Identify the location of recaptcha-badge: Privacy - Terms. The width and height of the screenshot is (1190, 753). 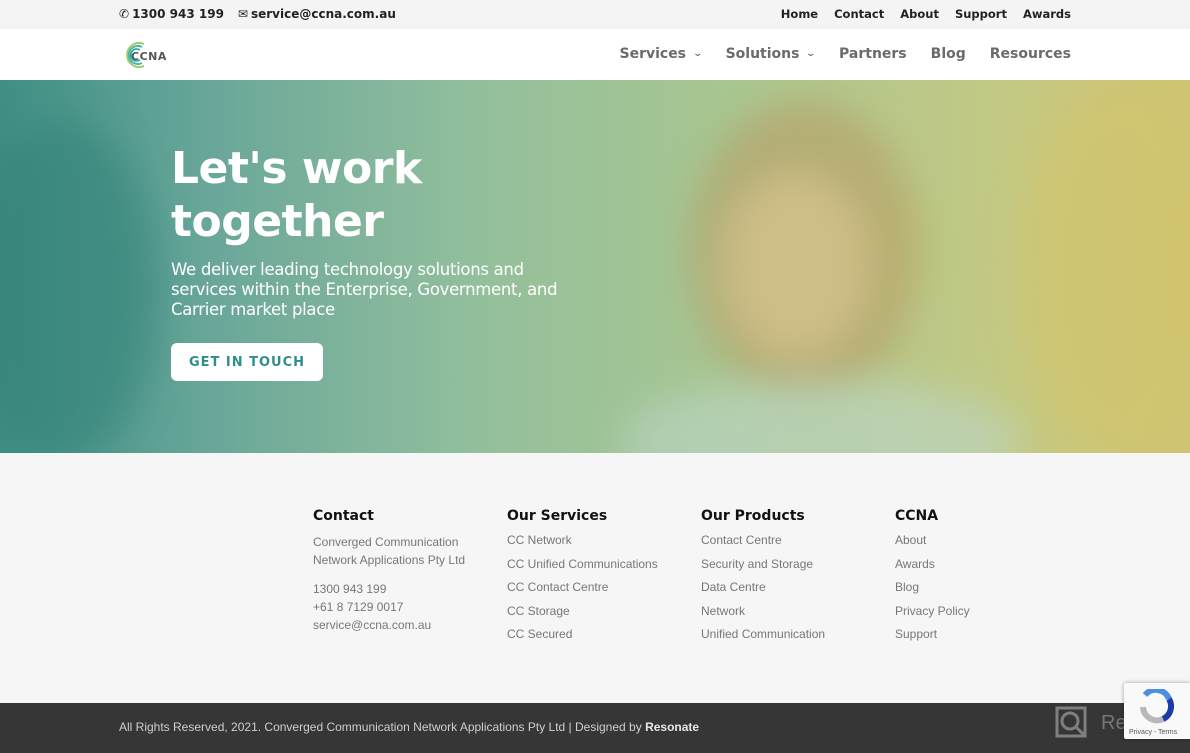
(1157, 711).